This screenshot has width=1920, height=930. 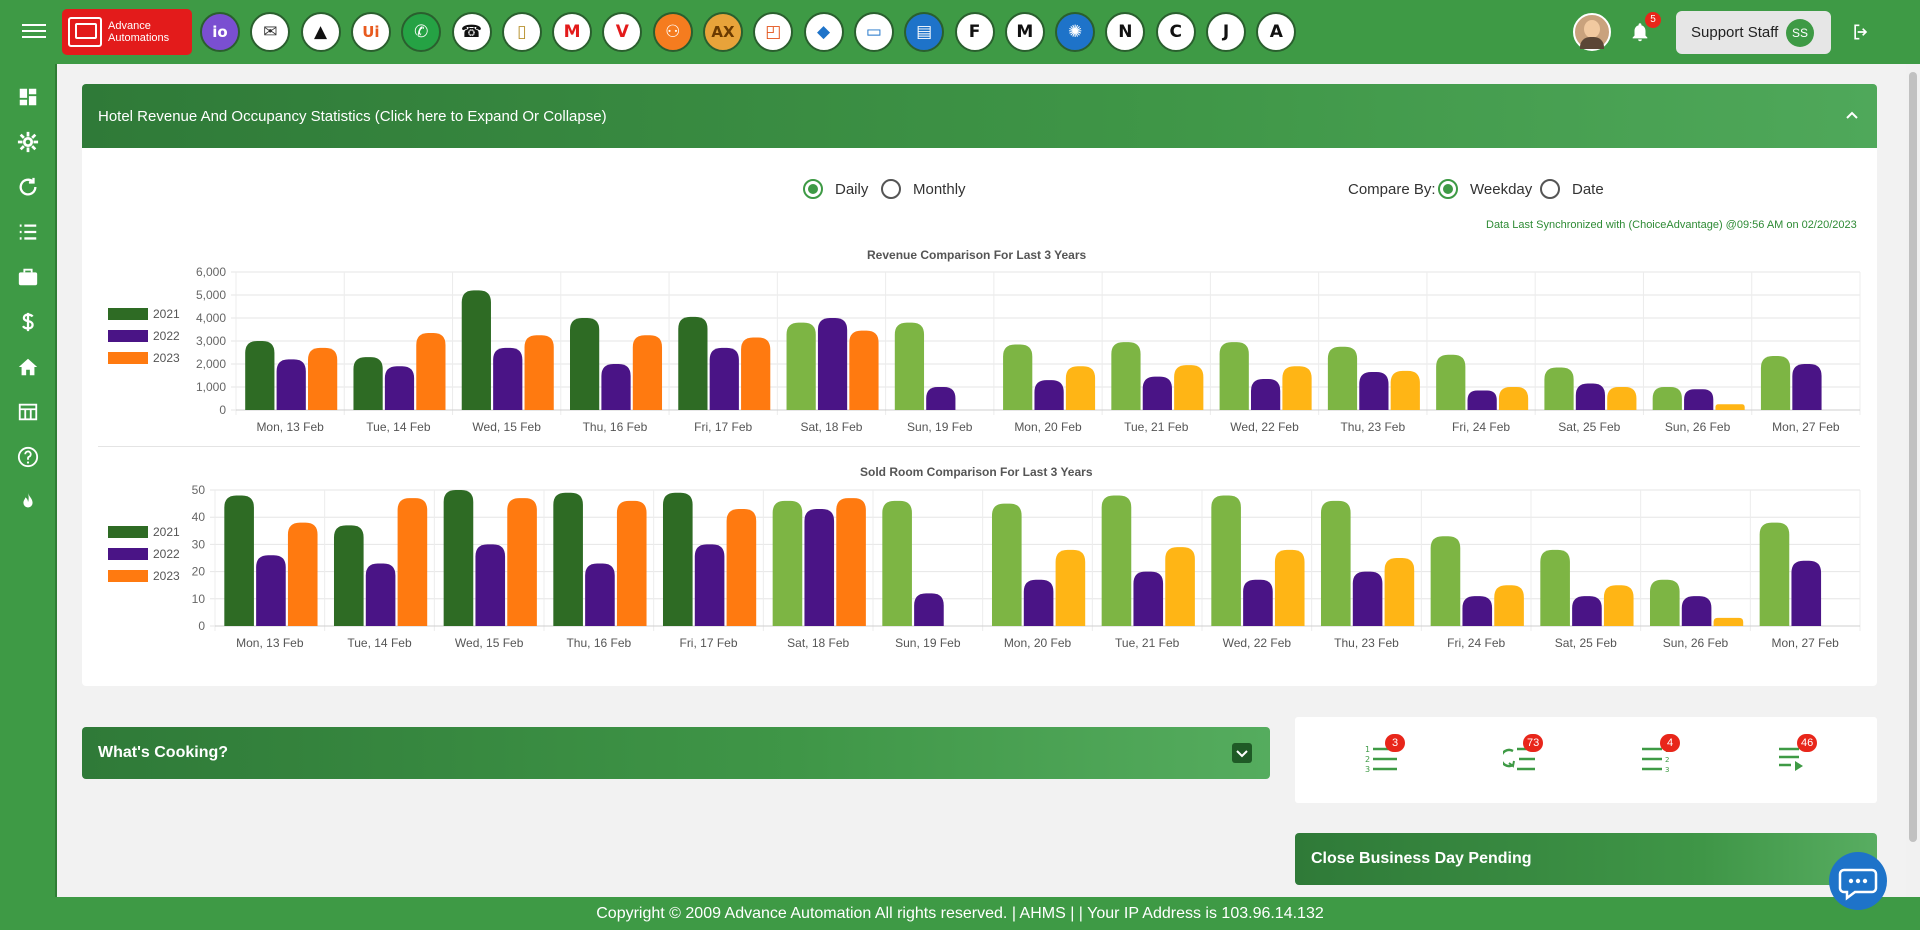 What do you see at coordinates (521, 32) in the screenshot?
I see `tower-icon: ▯` at bounding box center [521, 32].